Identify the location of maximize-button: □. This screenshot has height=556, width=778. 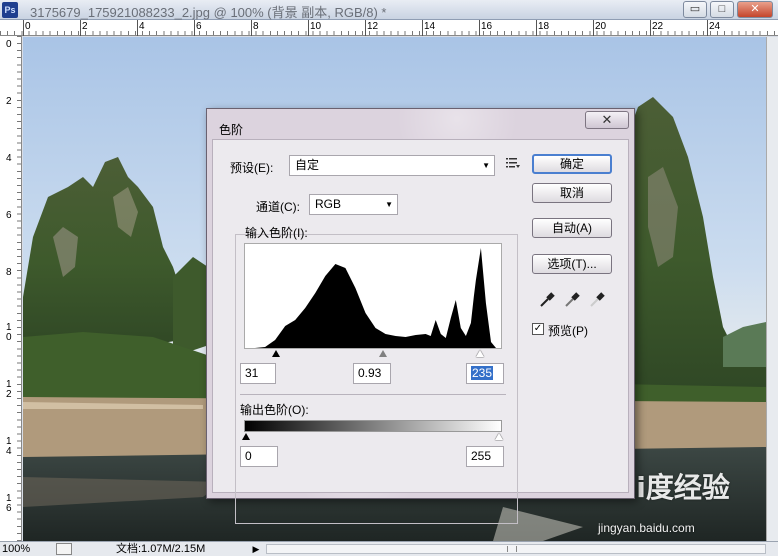
(722, 9).